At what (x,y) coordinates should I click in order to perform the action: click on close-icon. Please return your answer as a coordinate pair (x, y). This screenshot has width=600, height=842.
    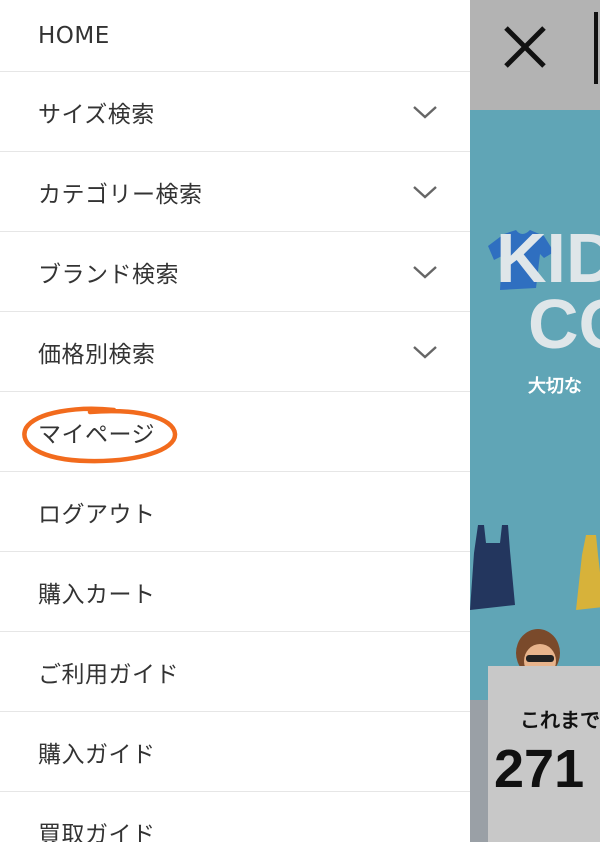
    Looking at the image, I should click on (525, 47).